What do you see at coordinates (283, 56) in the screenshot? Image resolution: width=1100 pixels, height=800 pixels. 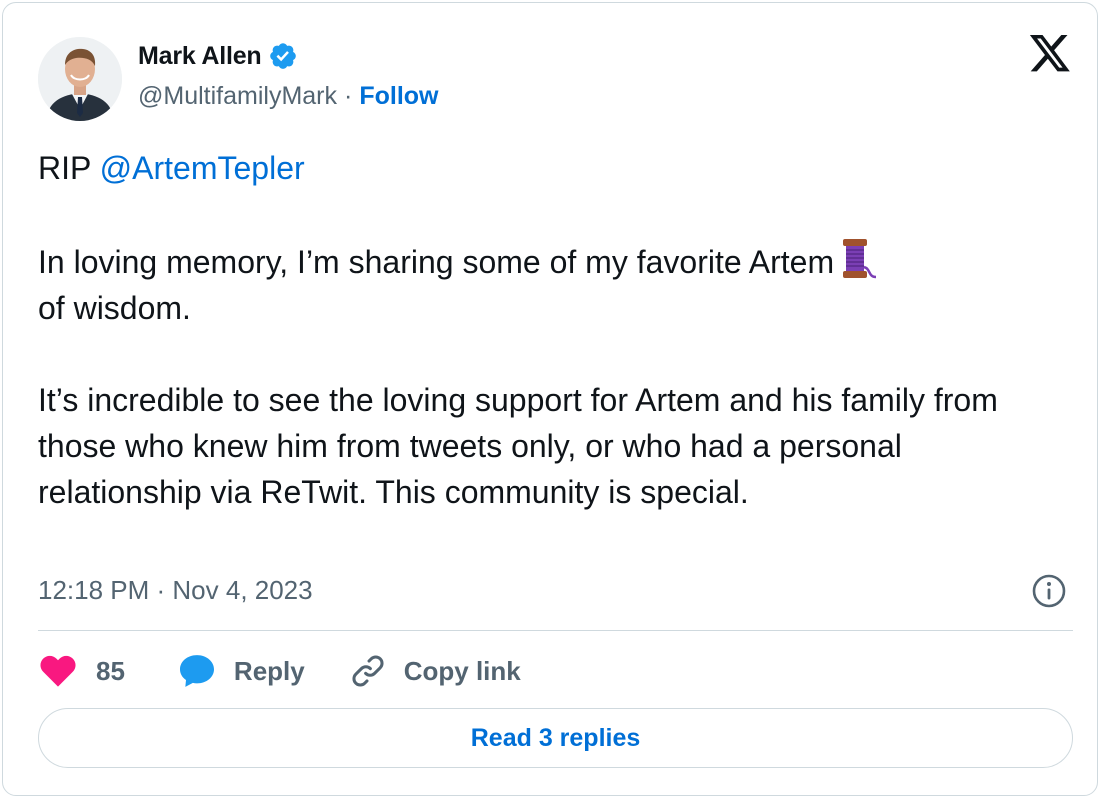 I see `verified-badge-icon` at bounding box center [283, 56].